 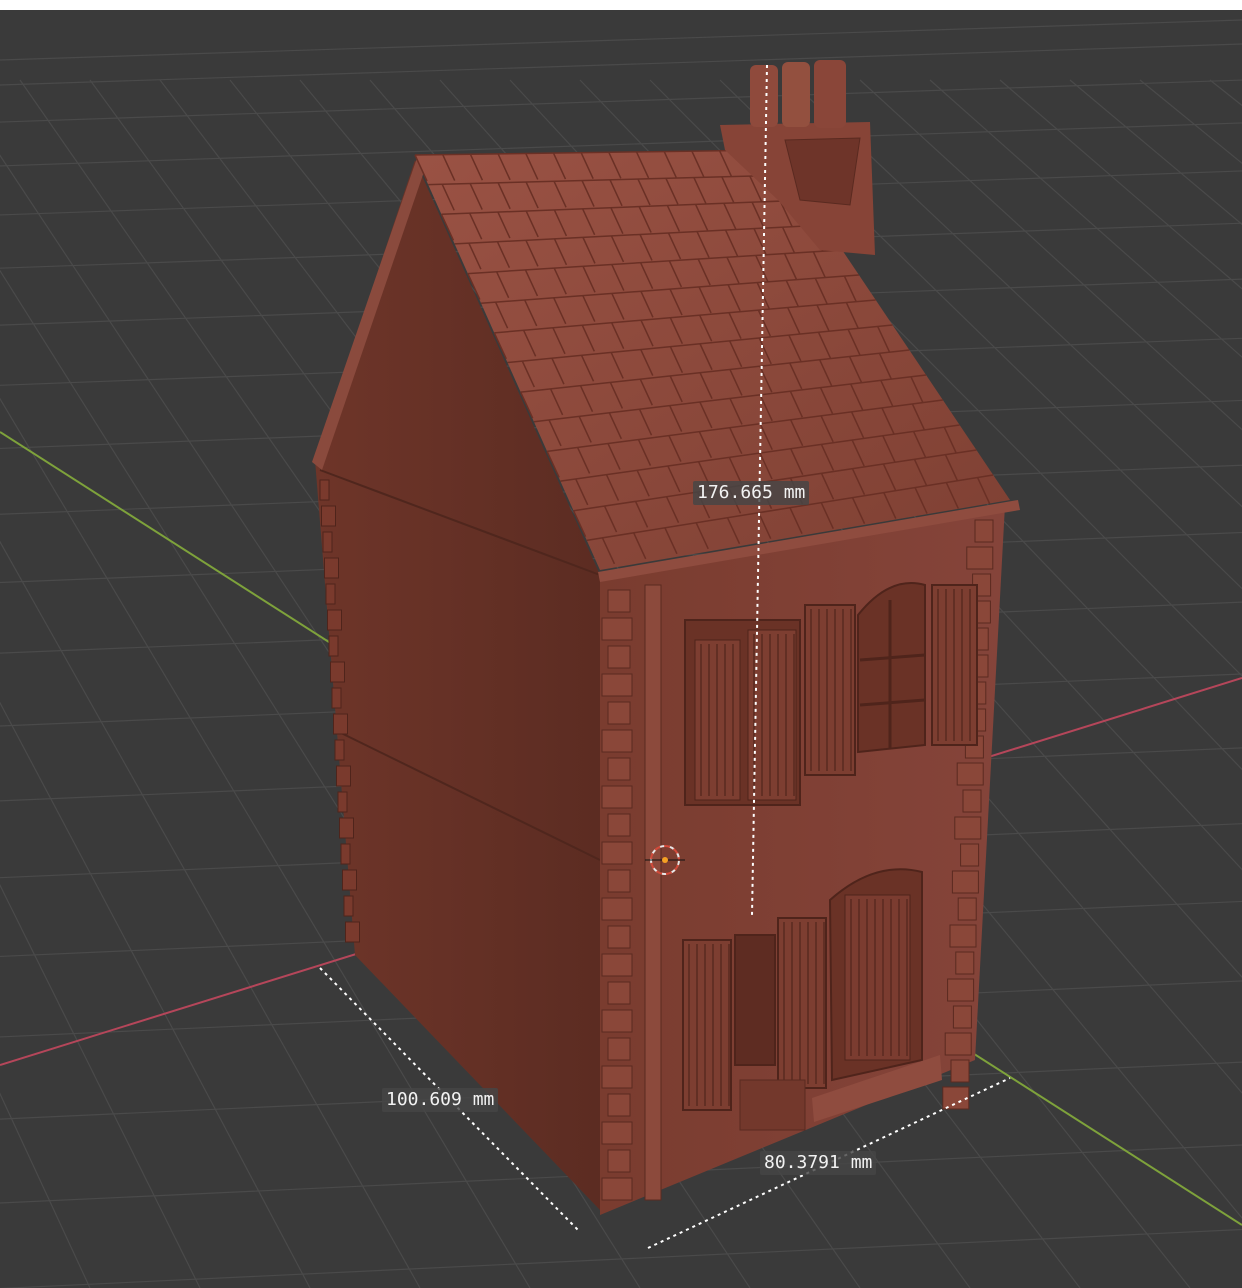 I want to click on depth-measurement-label: 100.609 mm, so click(x=440, y=1100).